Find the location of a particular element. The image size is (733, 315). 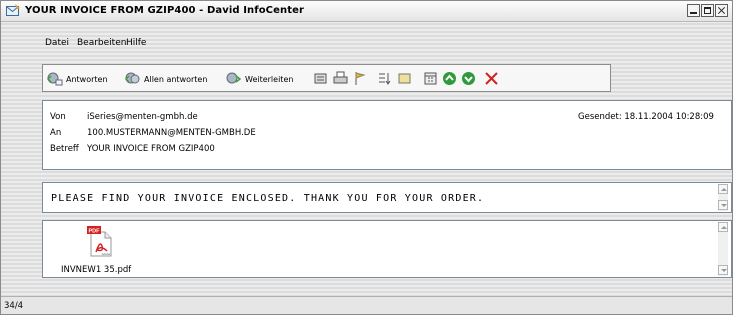

to-value: 100.MUSTERMANN@MENTEN-GMBH.DE is located at coordinates (171, 133).